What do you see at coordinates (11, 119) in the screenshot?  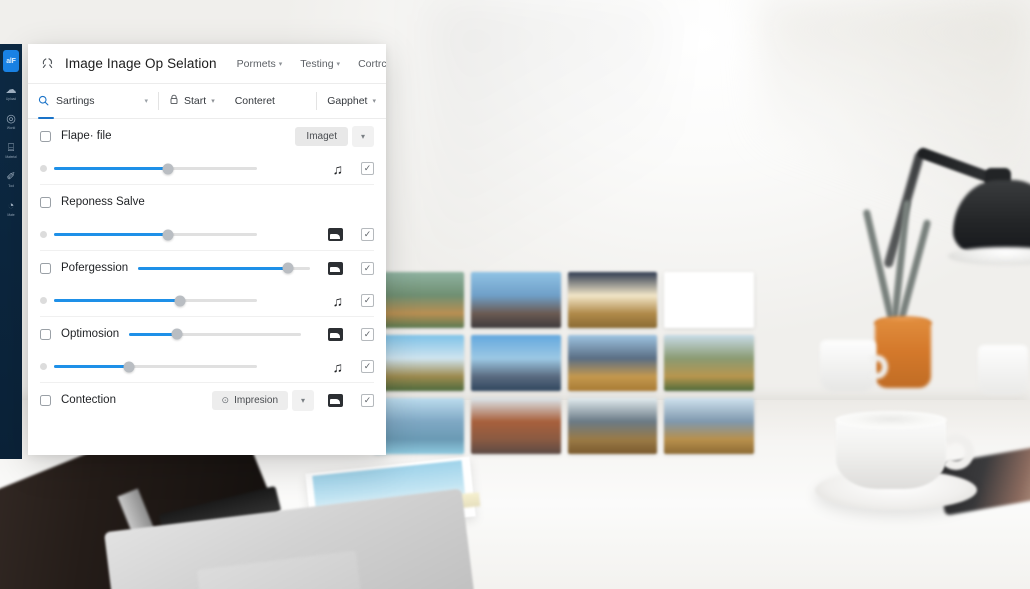 I see `globe-icon: ◎` at bounding box center [11, 119].